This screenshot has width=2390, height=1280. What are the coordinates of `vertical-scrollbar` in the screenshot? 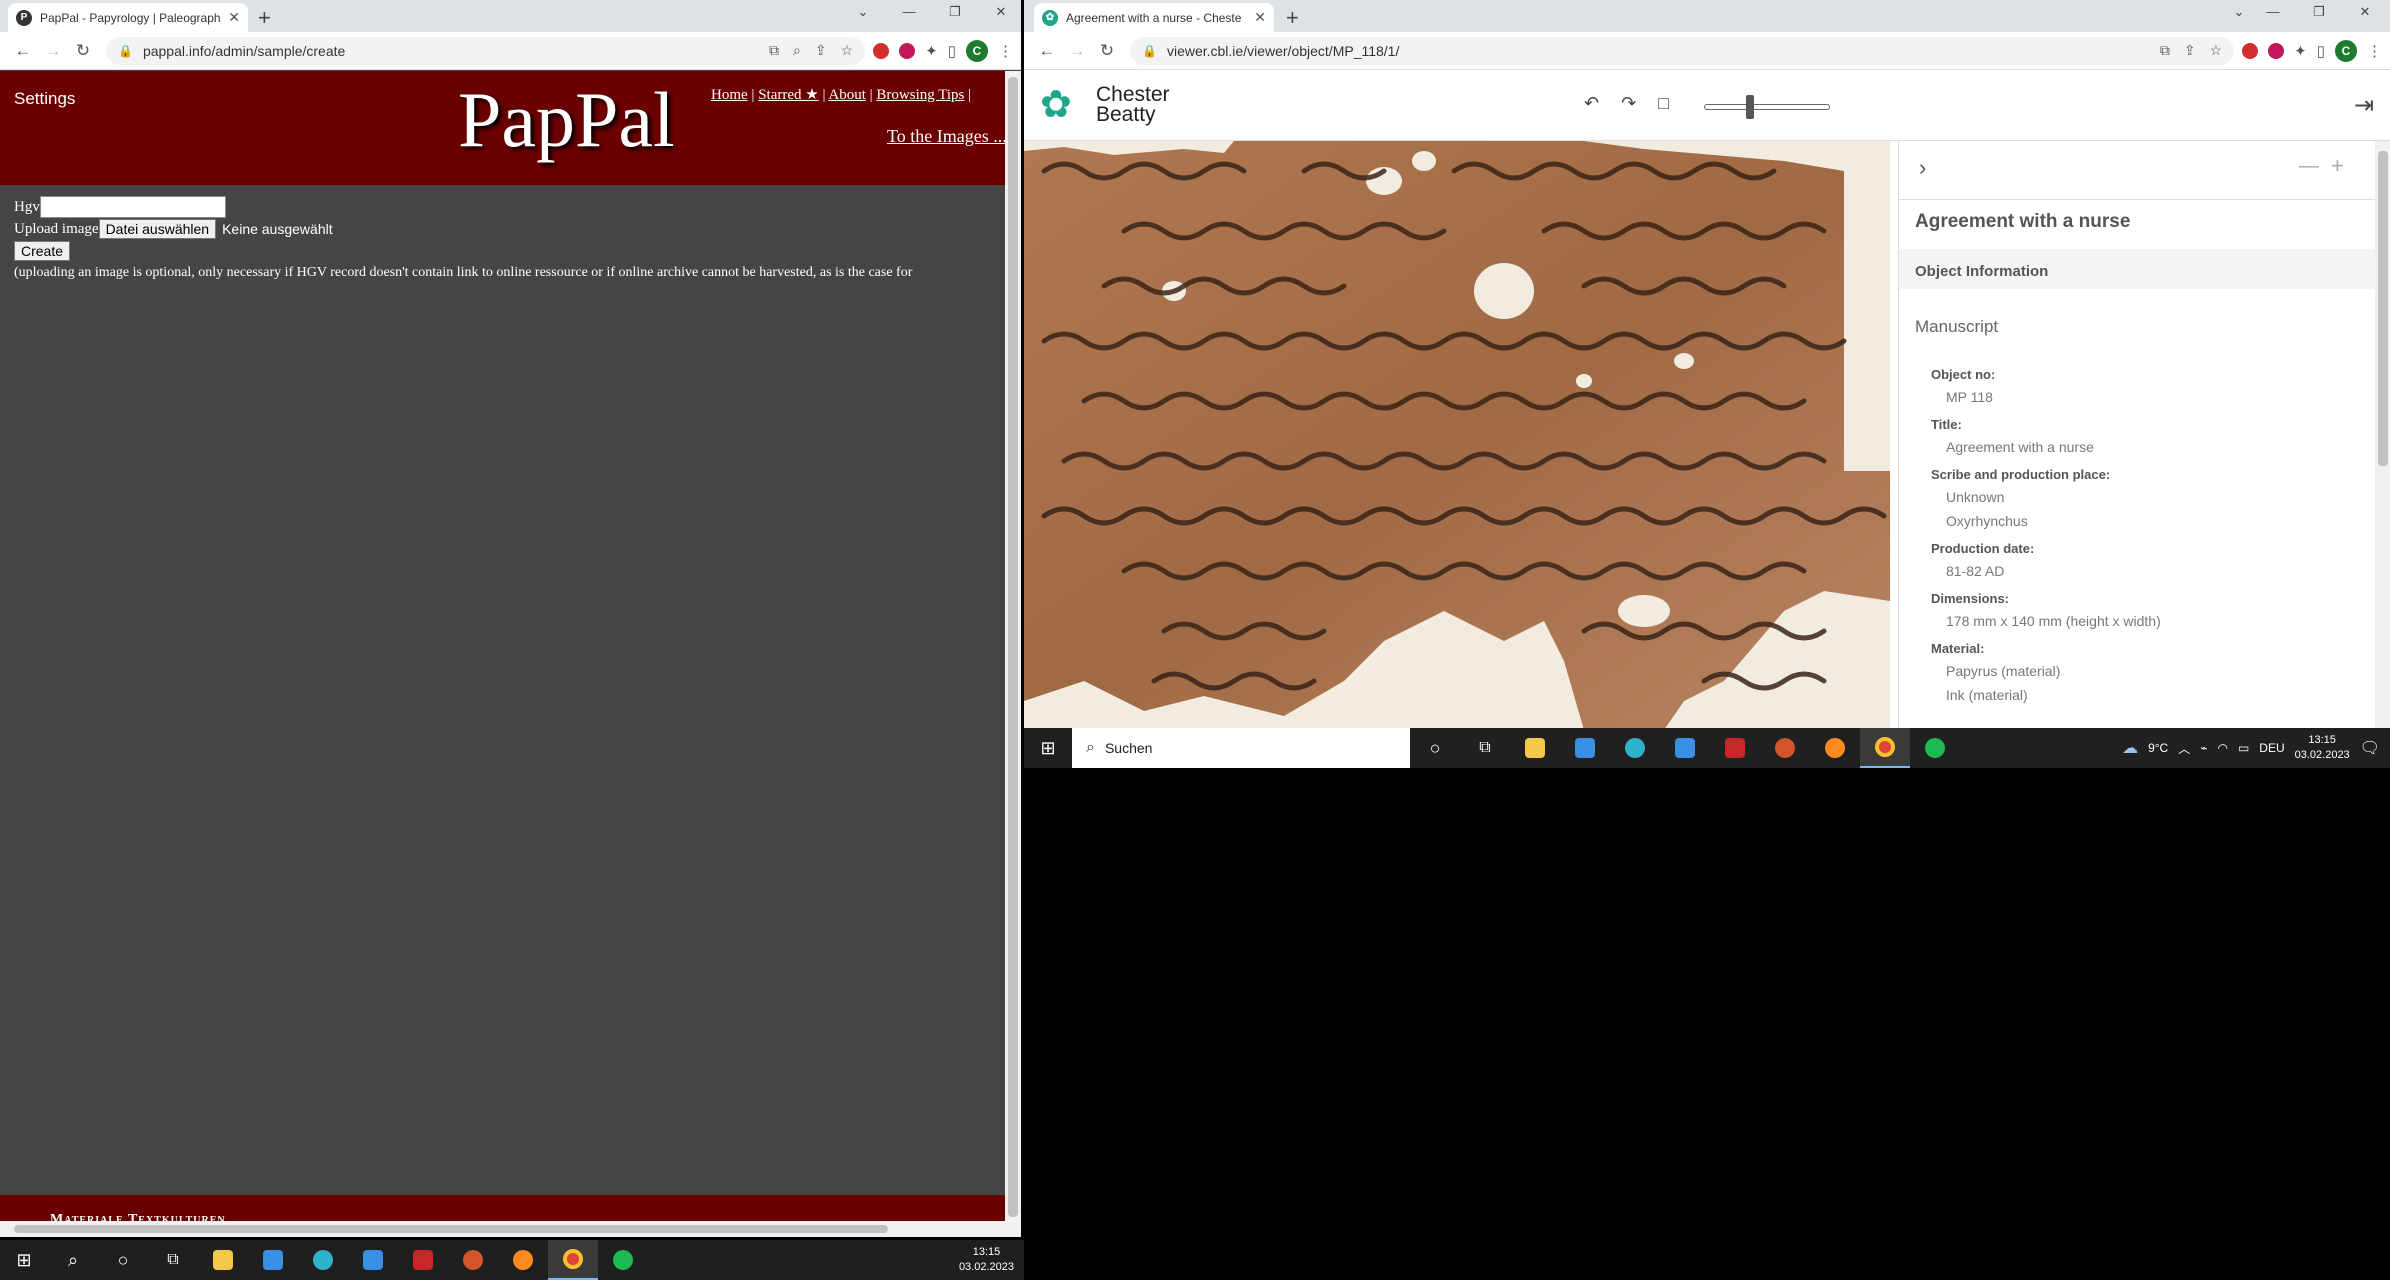 It's located at (1013, 654).